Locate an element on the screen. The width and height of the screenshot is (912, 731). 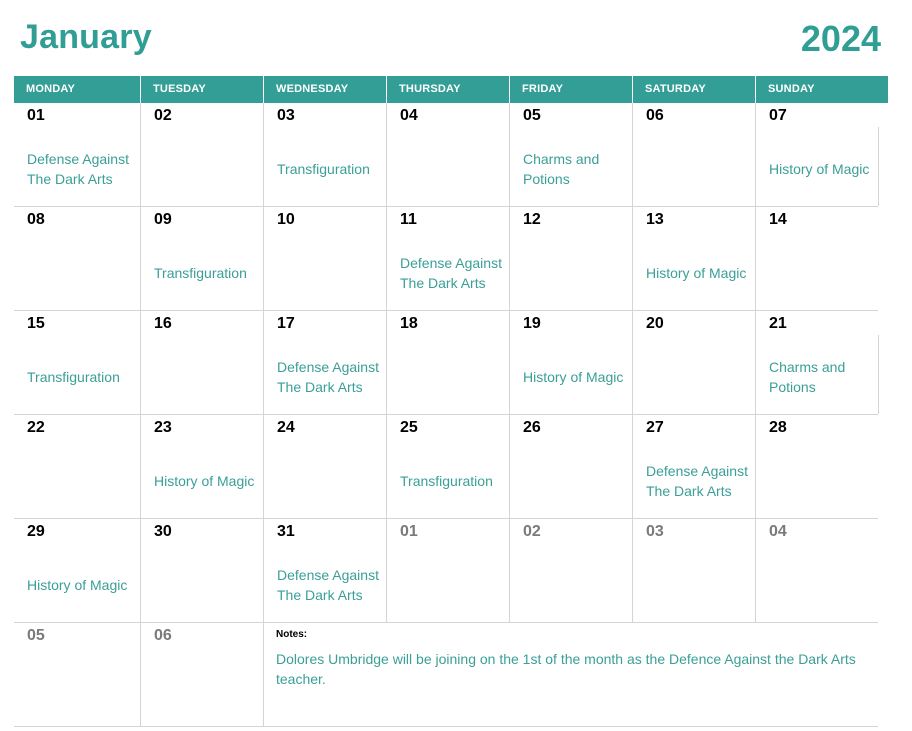
day-number: 02 is located at coordinates (532, 531).